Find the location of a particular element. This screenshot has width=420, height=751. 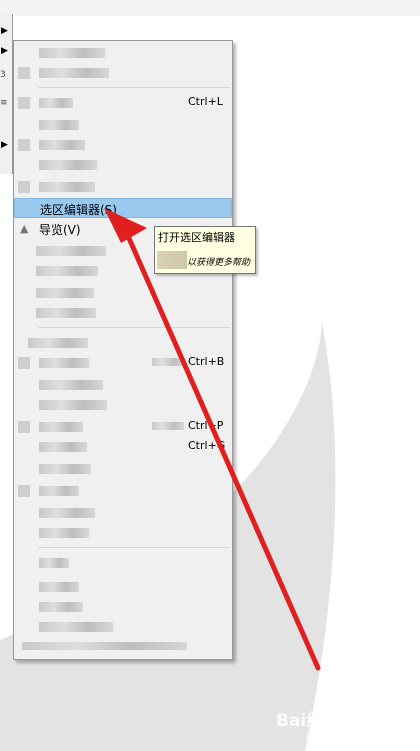

menu-item-label: 选区编辑器(S) is located at coordinates (78, 210).